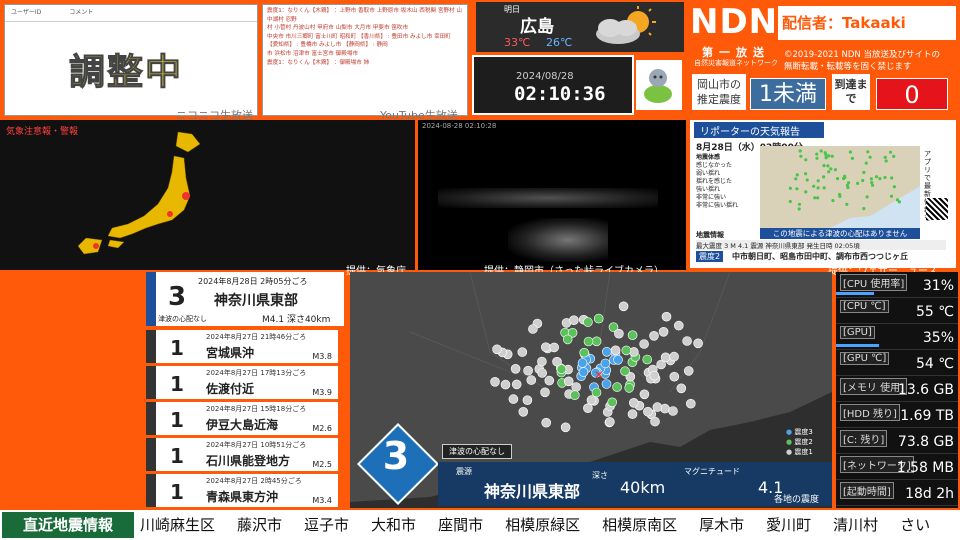  Describe the element at coordinates (394, 525) in the screenshot. I see `ticker-city: 大和市` at that location.